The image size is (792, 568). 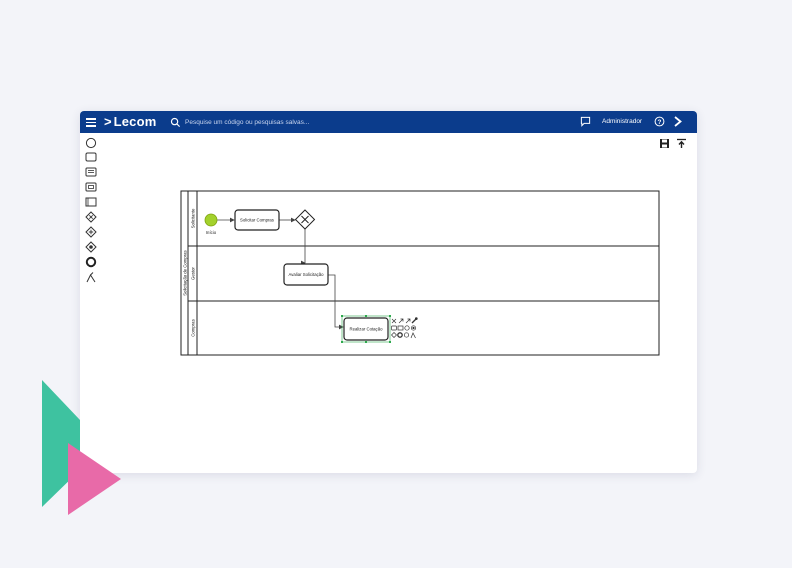 What do you see at coordinates (305, 219) in the screenshot?
I see `exclusive-gateway` at bounding box center [305, 219].